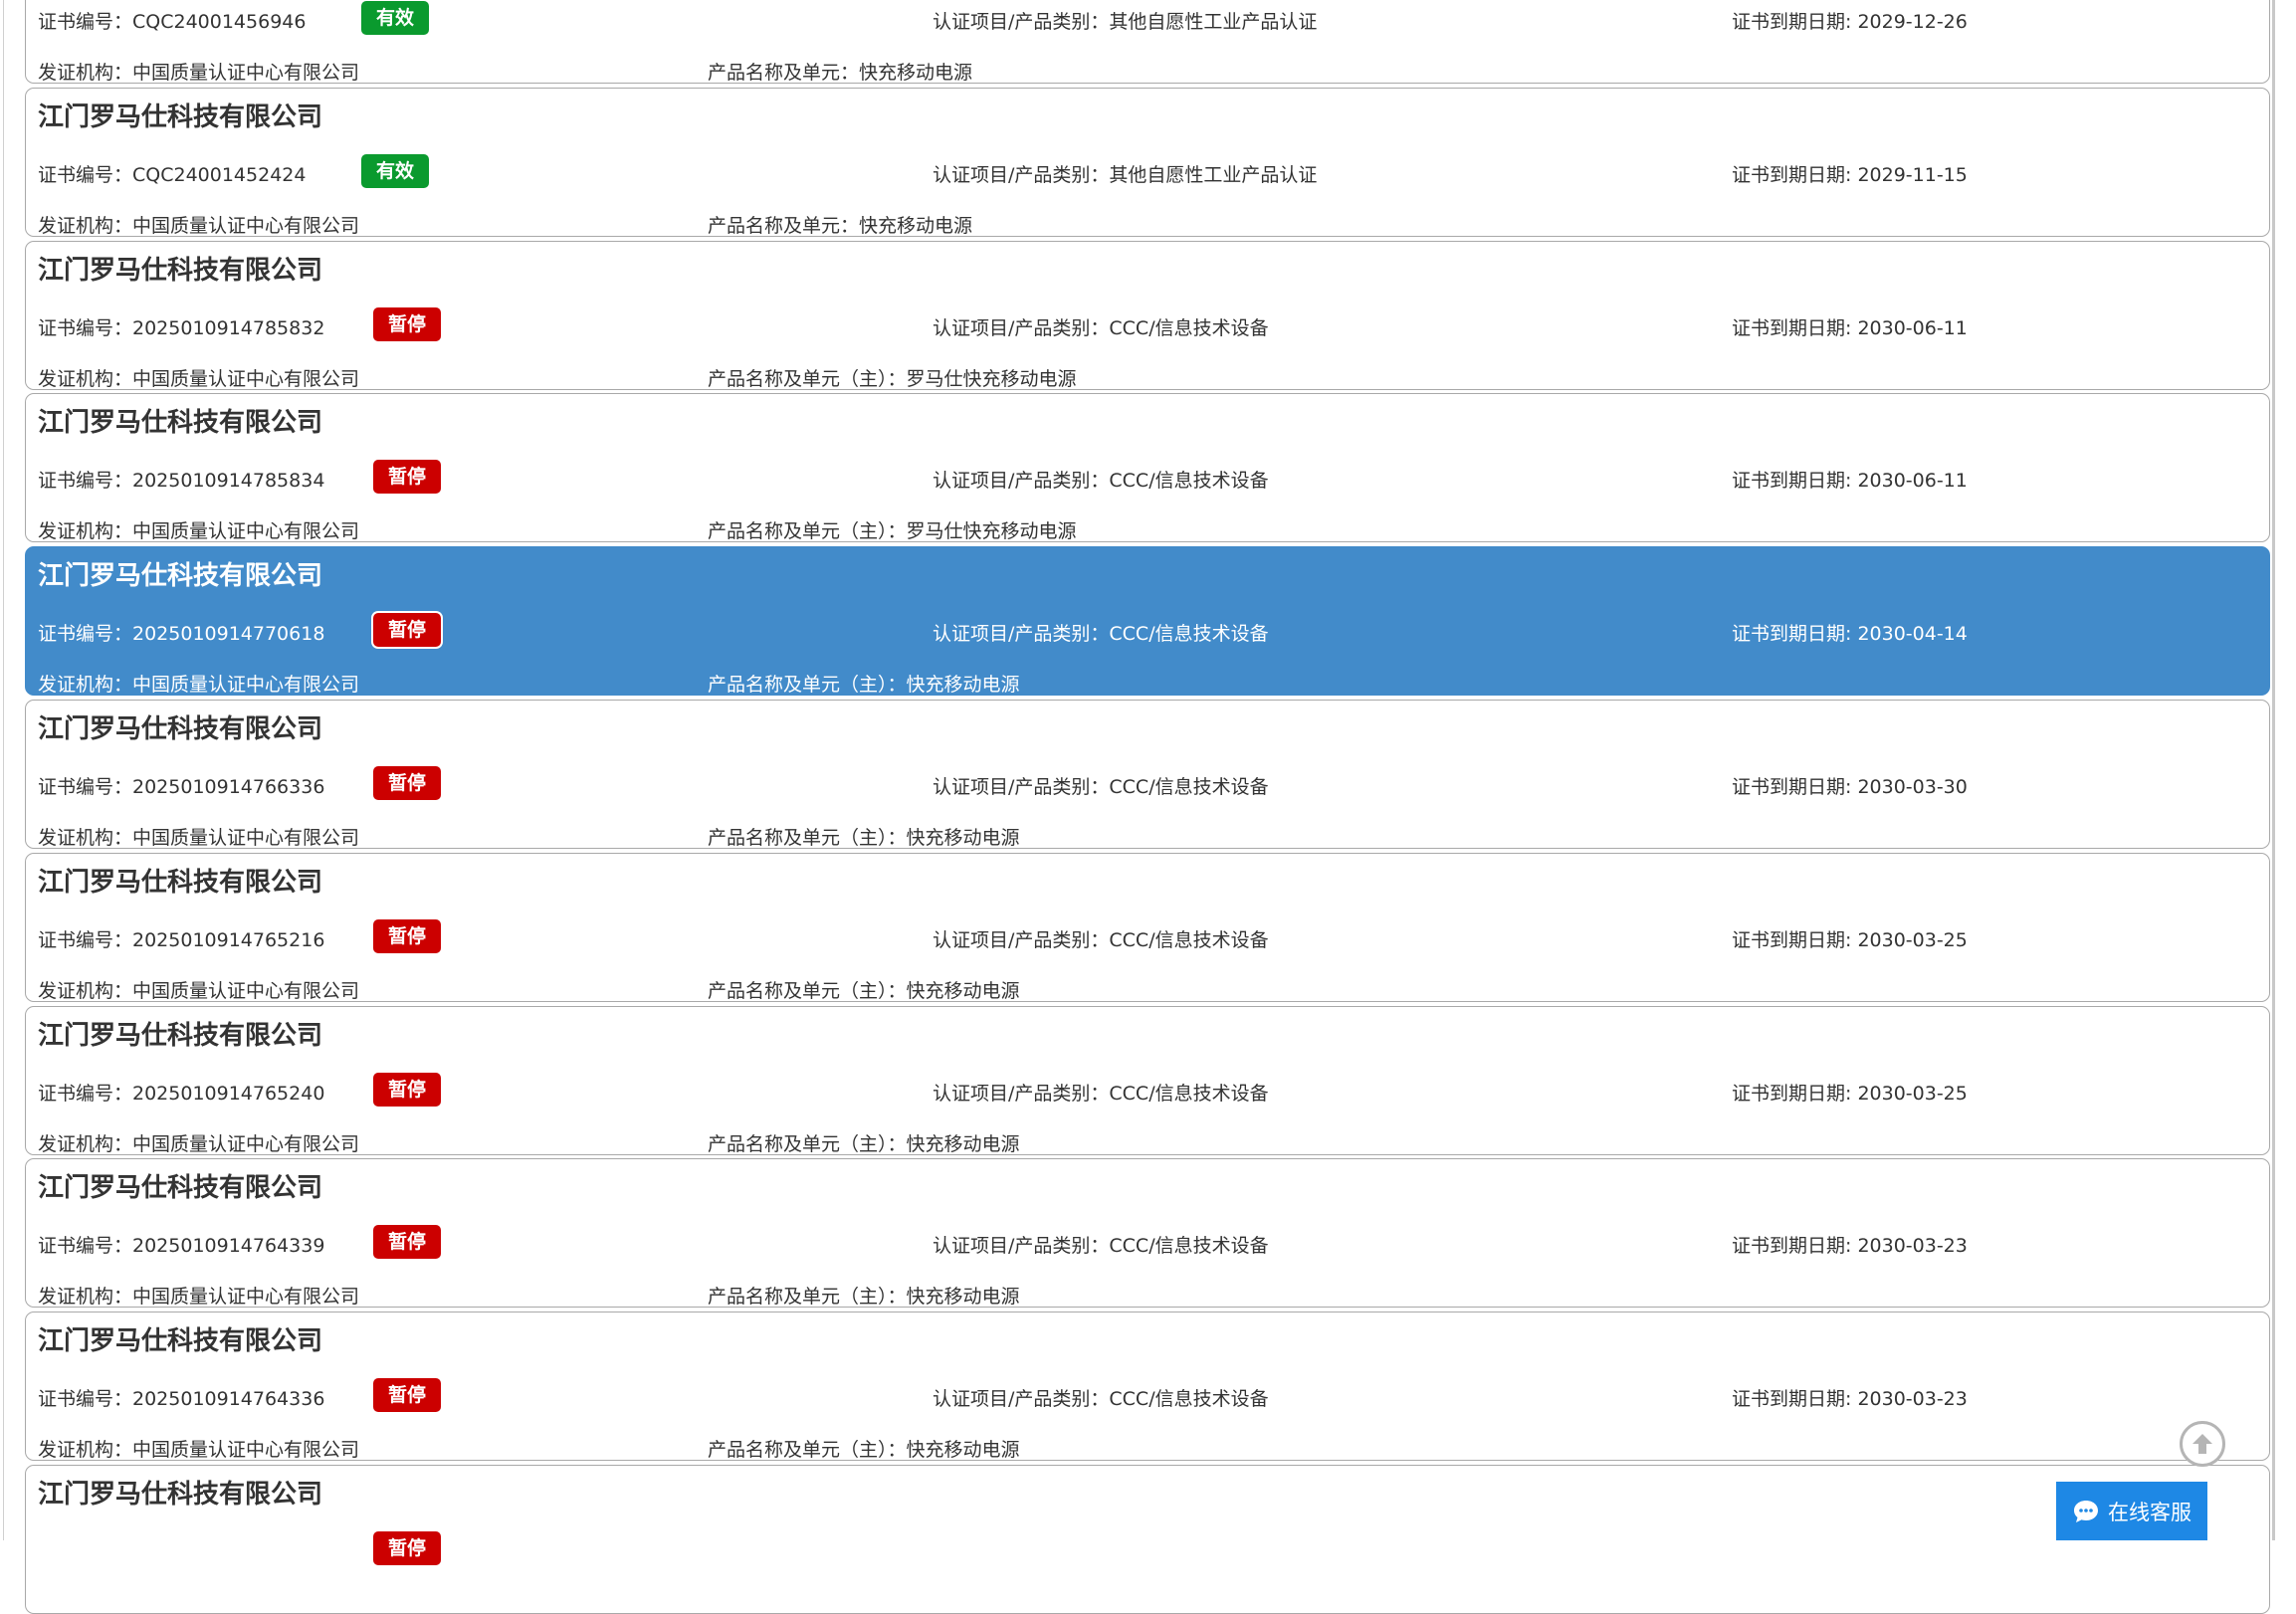 The height and width of the screenshot is (1614, 2296). I want to click on certificate-number: 证书编号：2025010914764336, so click(181, 1399).